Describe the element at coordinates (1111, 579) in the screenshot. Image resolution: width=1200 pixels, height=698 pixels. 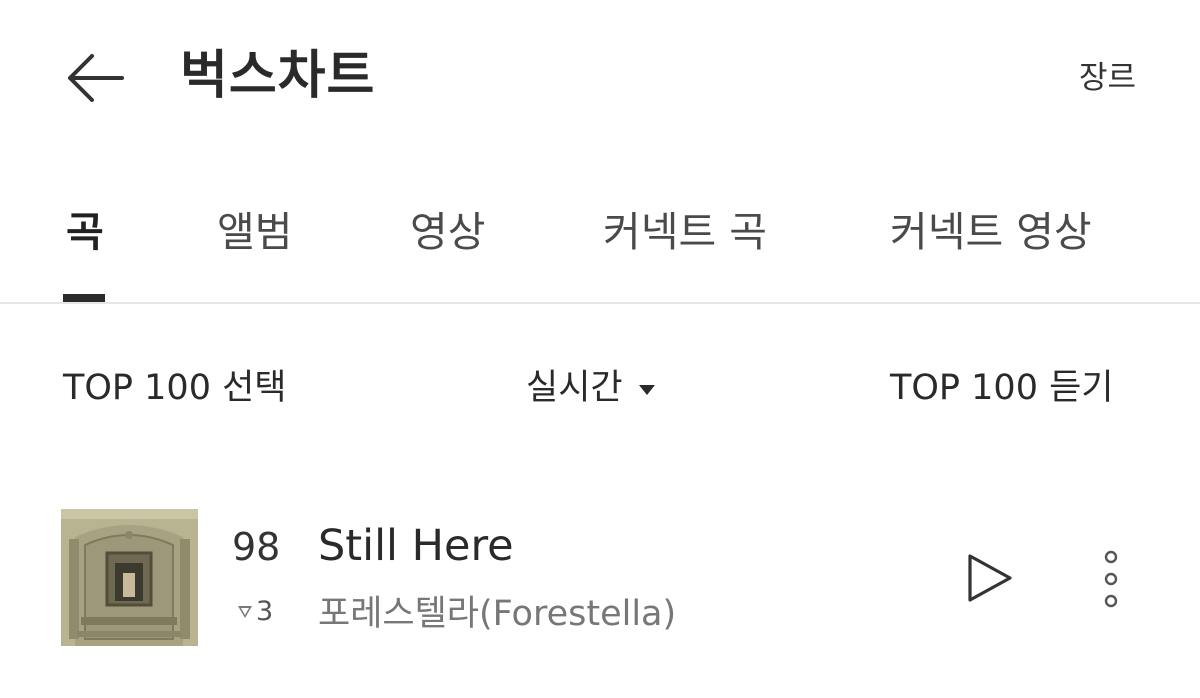
I see `more-vertical-icon` at that location.